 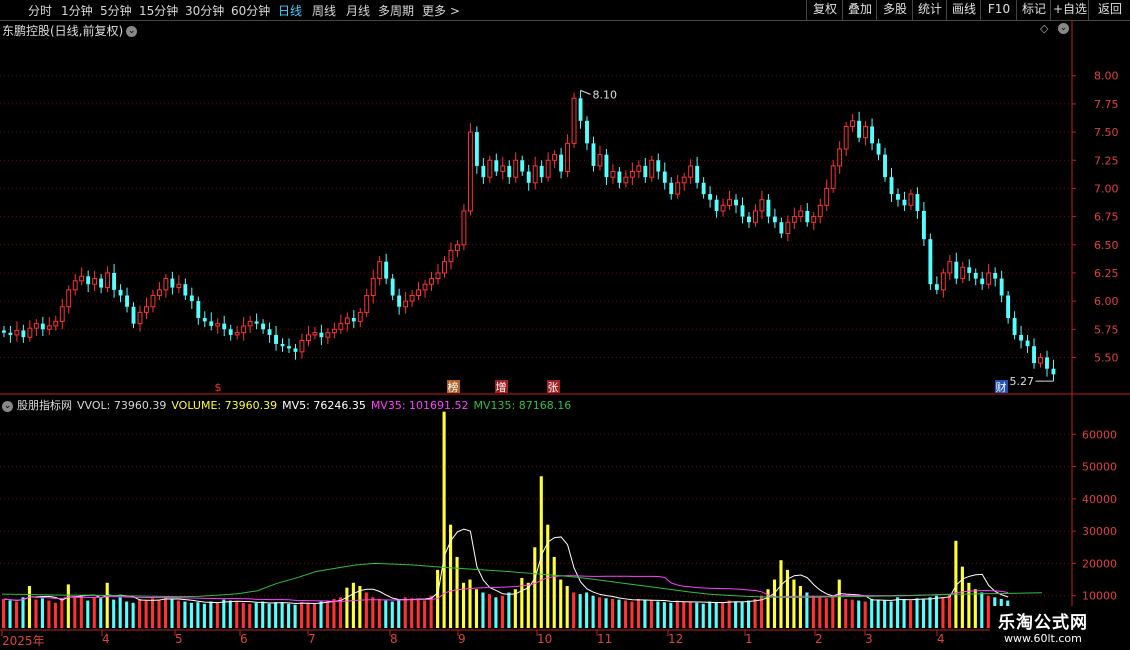 I want to click on date-label-2: 5, so click(x=179, y=639).